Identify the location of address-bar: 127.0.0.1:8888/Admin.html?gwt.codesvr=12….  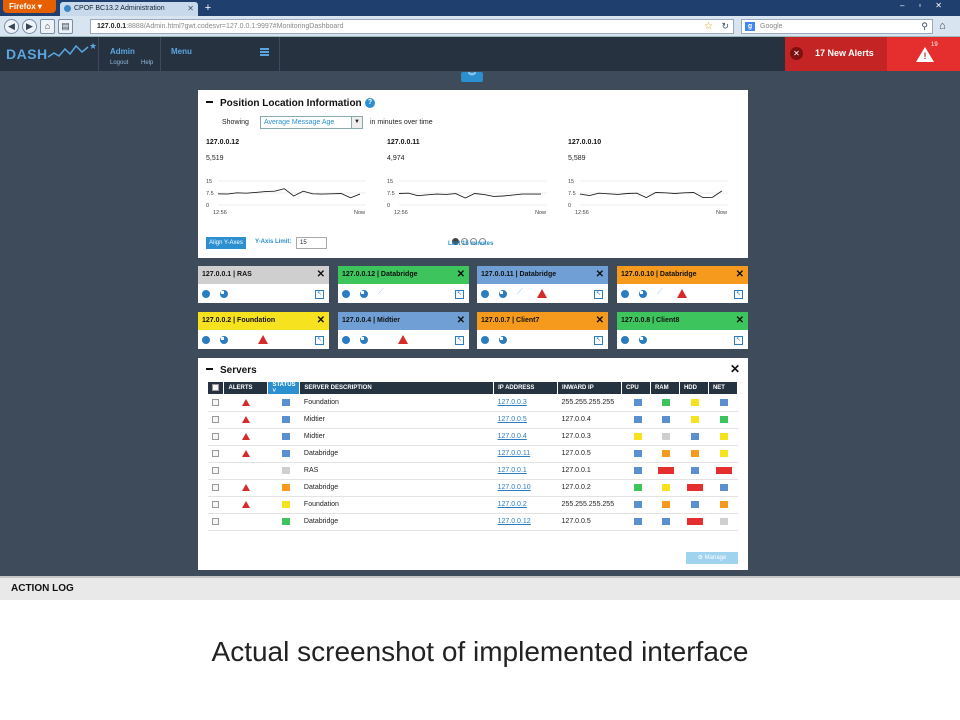
(412, 26).